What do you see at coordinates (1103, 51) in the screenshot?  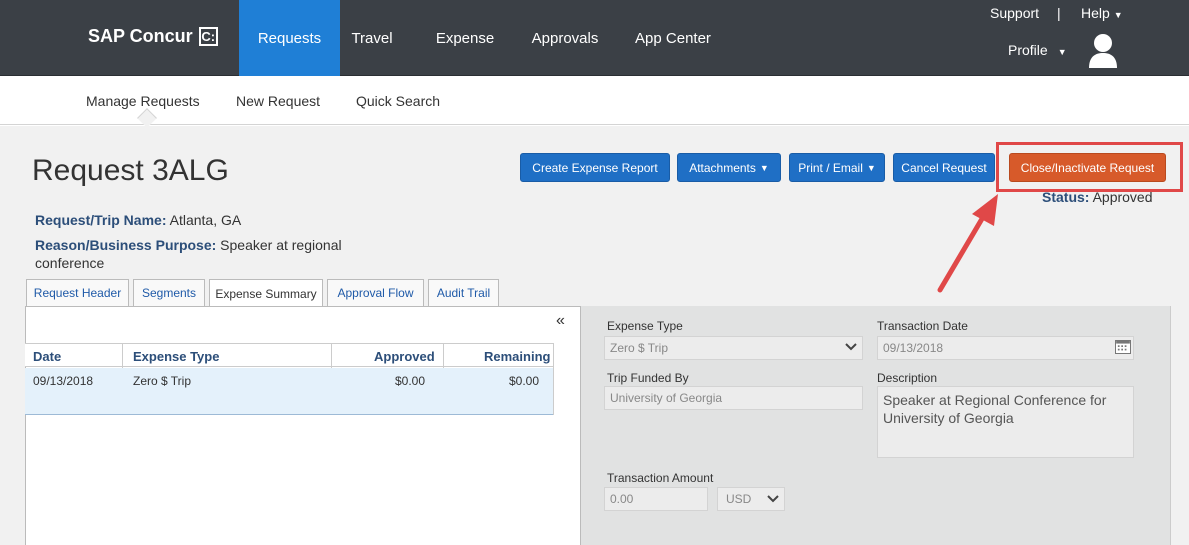 I see `user-avatar-icon` at bounding box center [1103, 51].